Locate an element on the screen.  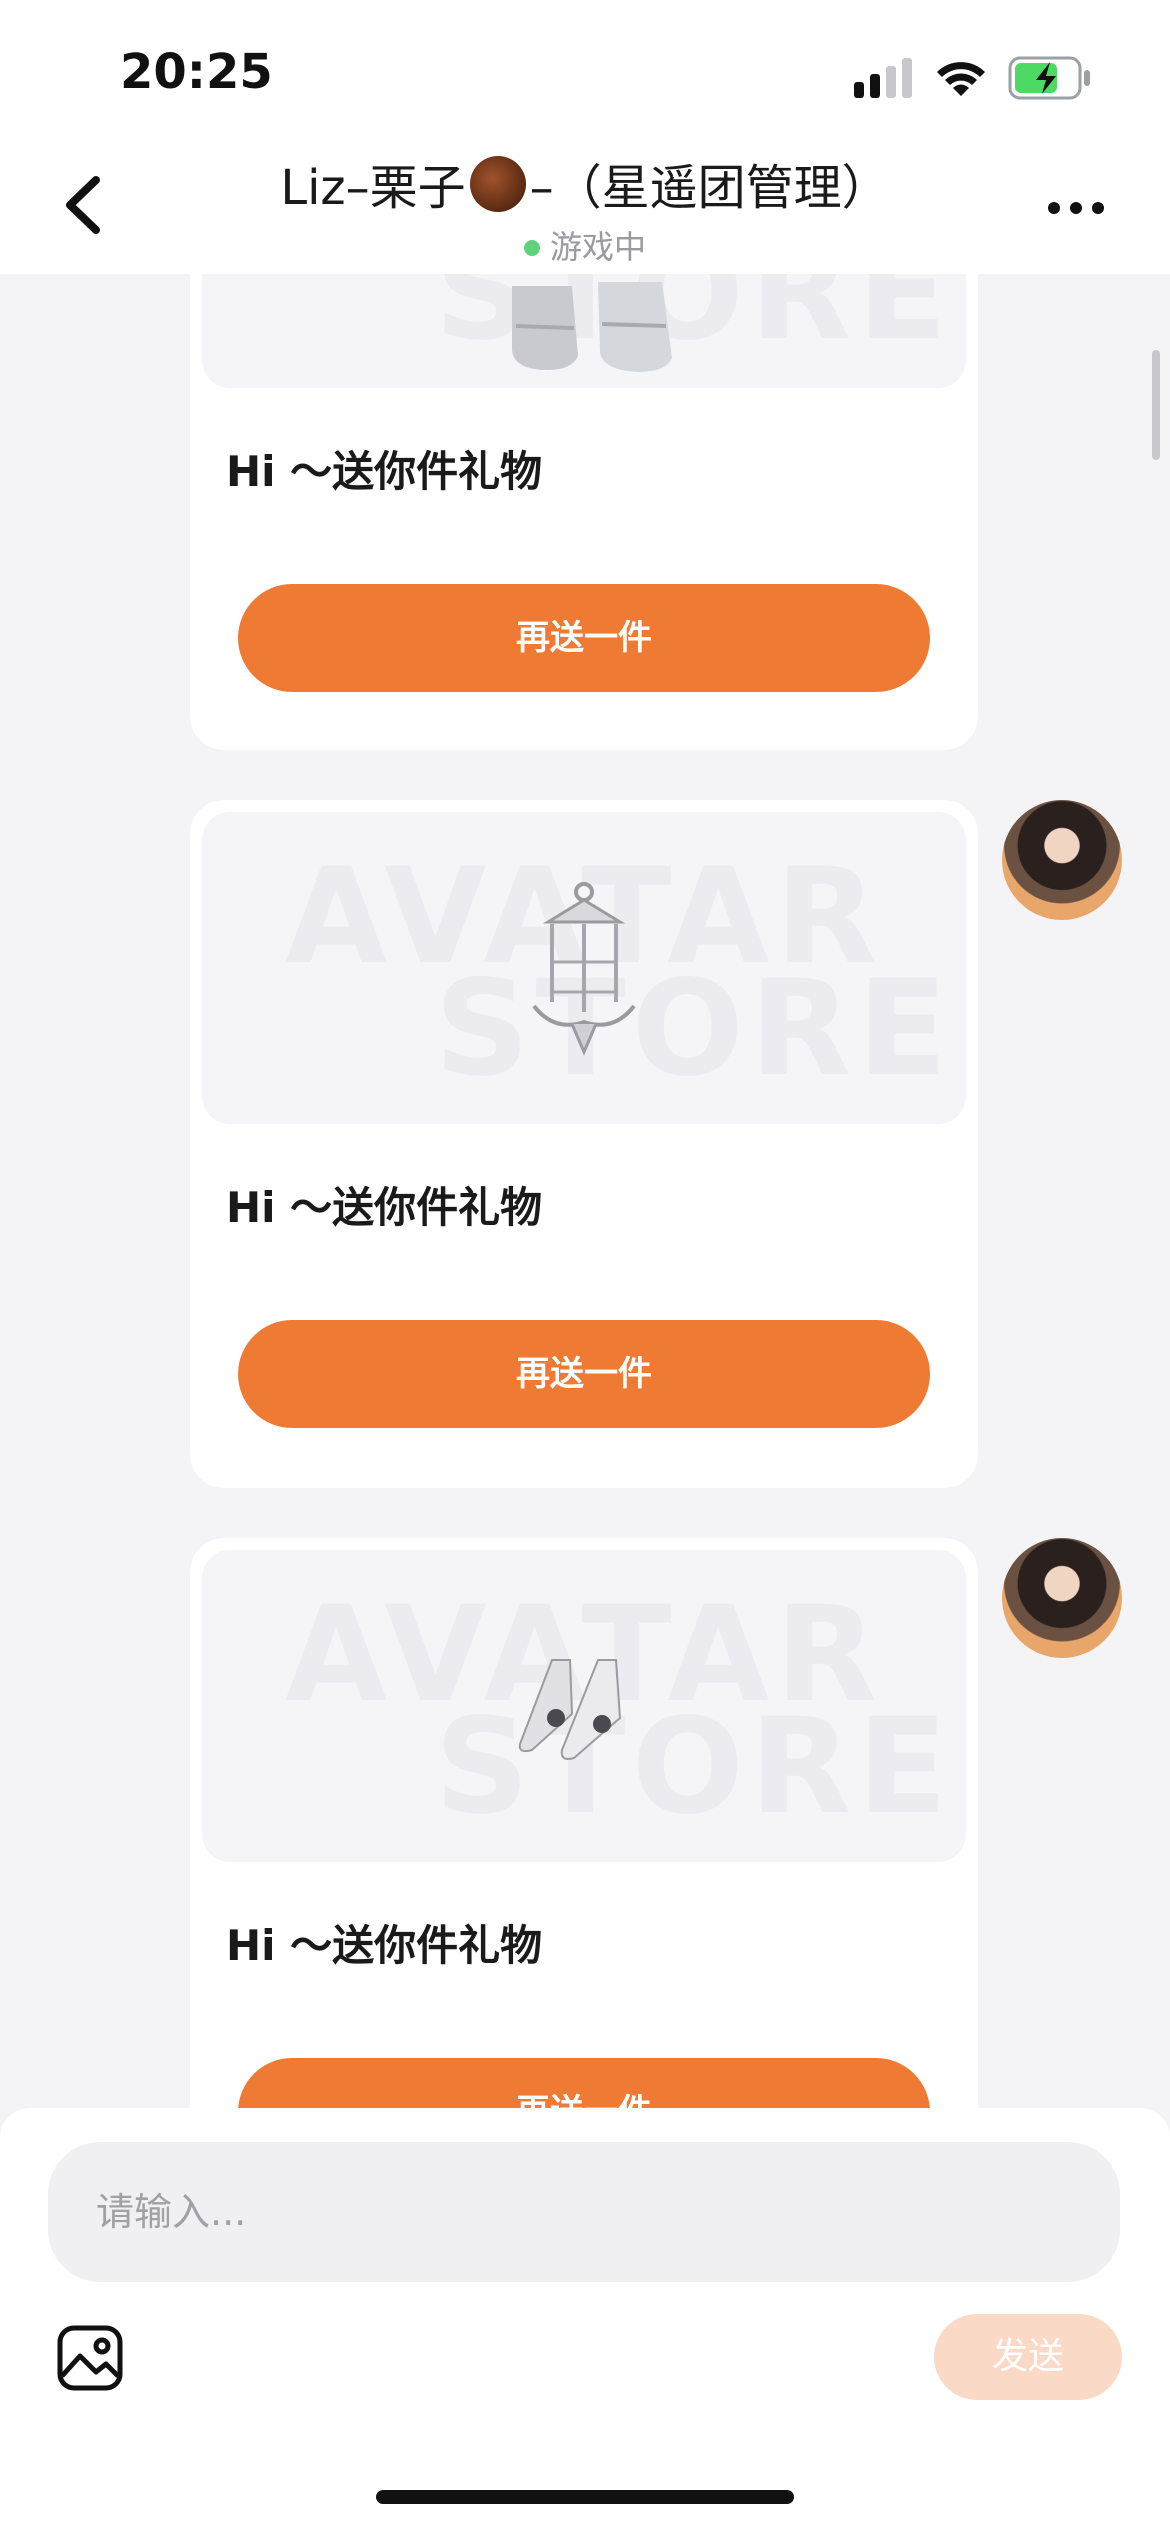
chat-title: Liz–栗子 –（星遥团管理） is located at coordinates (585, 183).